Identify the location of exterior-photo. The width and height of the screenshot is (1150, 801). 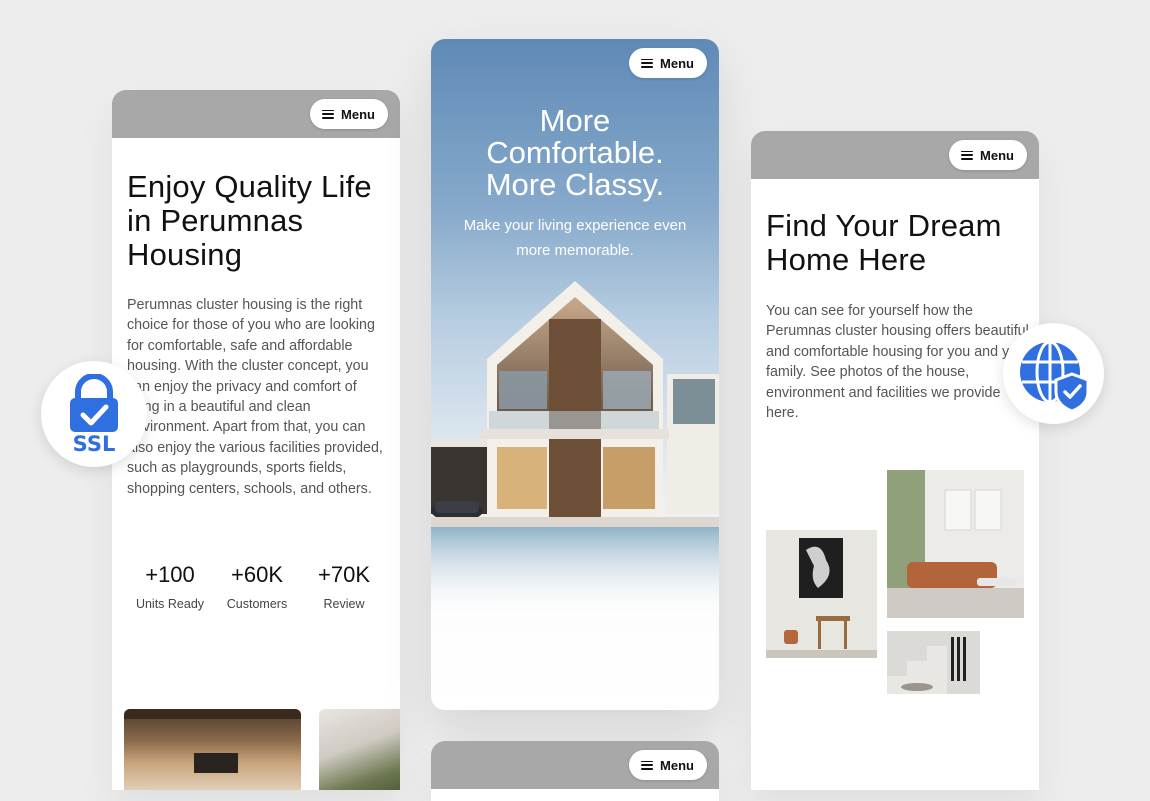
(359, 749).